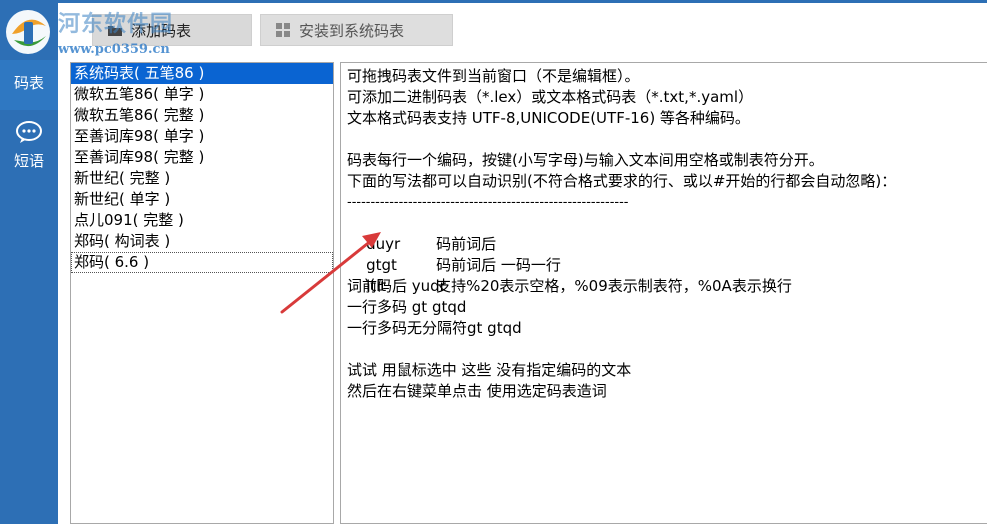 This screenshot has height=524, width=987. What do you see at coordinates (383, 244) in the screenshot?
I see `example-code: duyr` at bounding box center [383, 244].